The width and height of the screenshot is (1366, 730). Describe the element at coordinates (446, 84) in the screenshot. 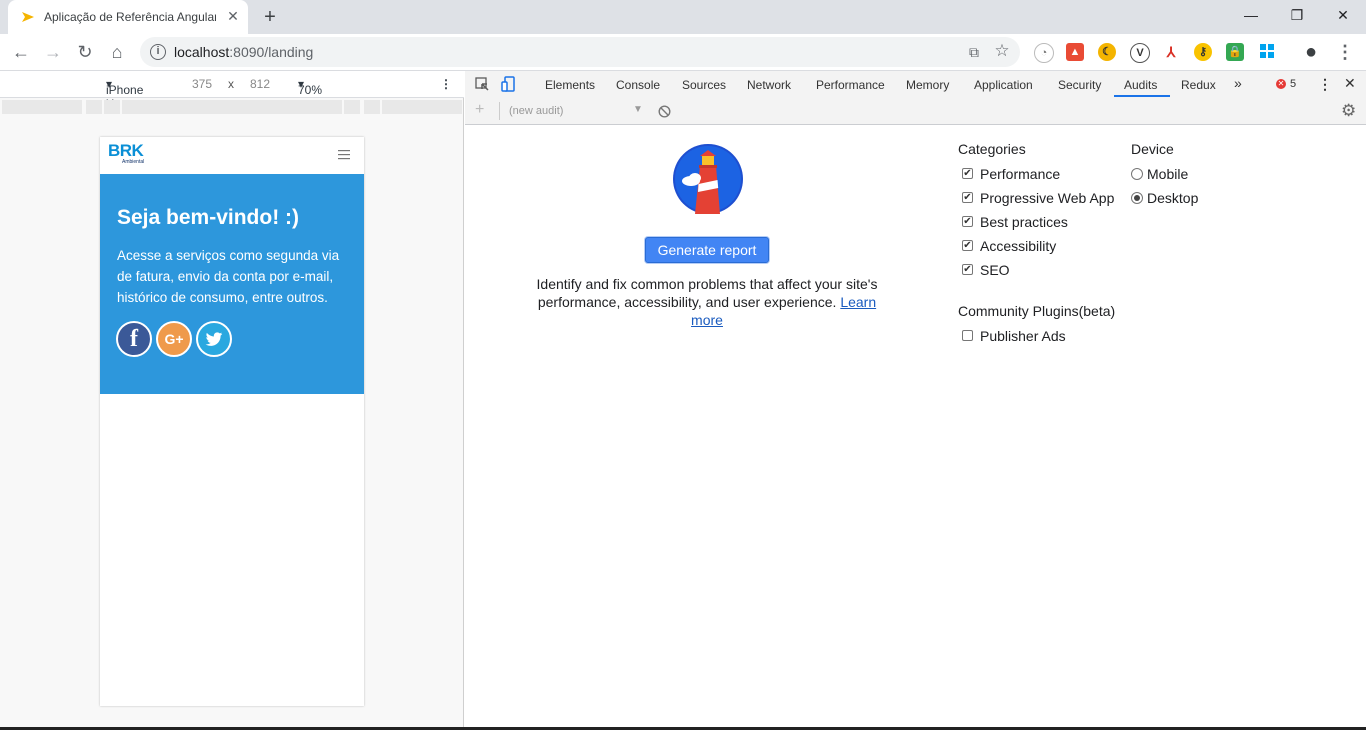

I see `device-toolbar-menu-icon: ⋮` at that location.